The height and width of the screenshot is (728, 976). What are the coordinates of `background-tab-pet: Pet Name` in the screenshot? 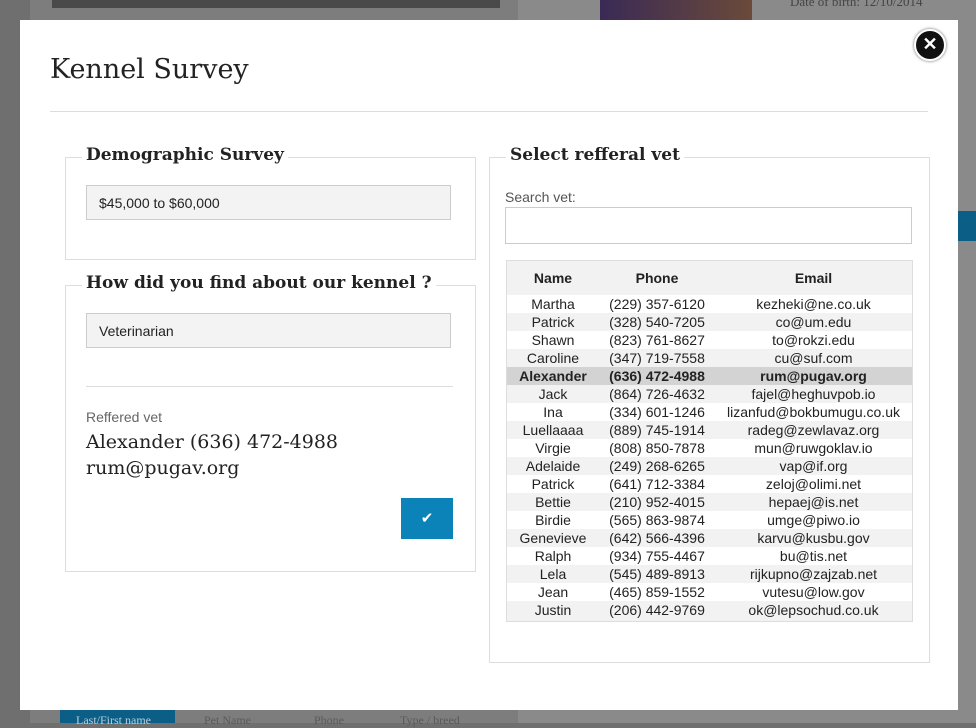 It's located at (227, 720).